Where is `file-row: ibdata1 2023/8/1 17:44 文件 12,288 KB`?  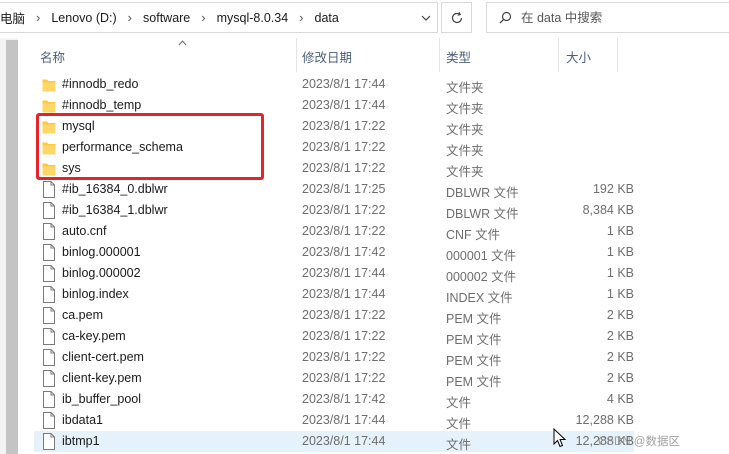 file-row: ibdata1 2023/8/1 17:44 文件 12,288 KB is located at coordinates (334, 420).